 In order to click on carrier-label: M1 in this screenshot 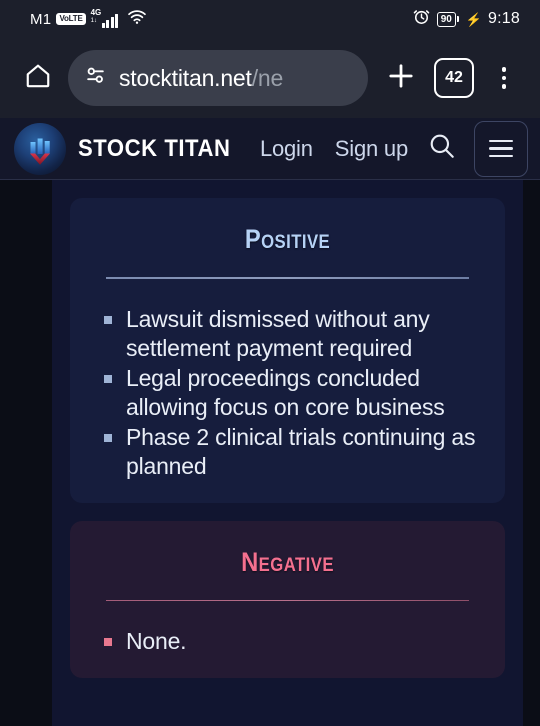, I will do `click(41, 19)`.